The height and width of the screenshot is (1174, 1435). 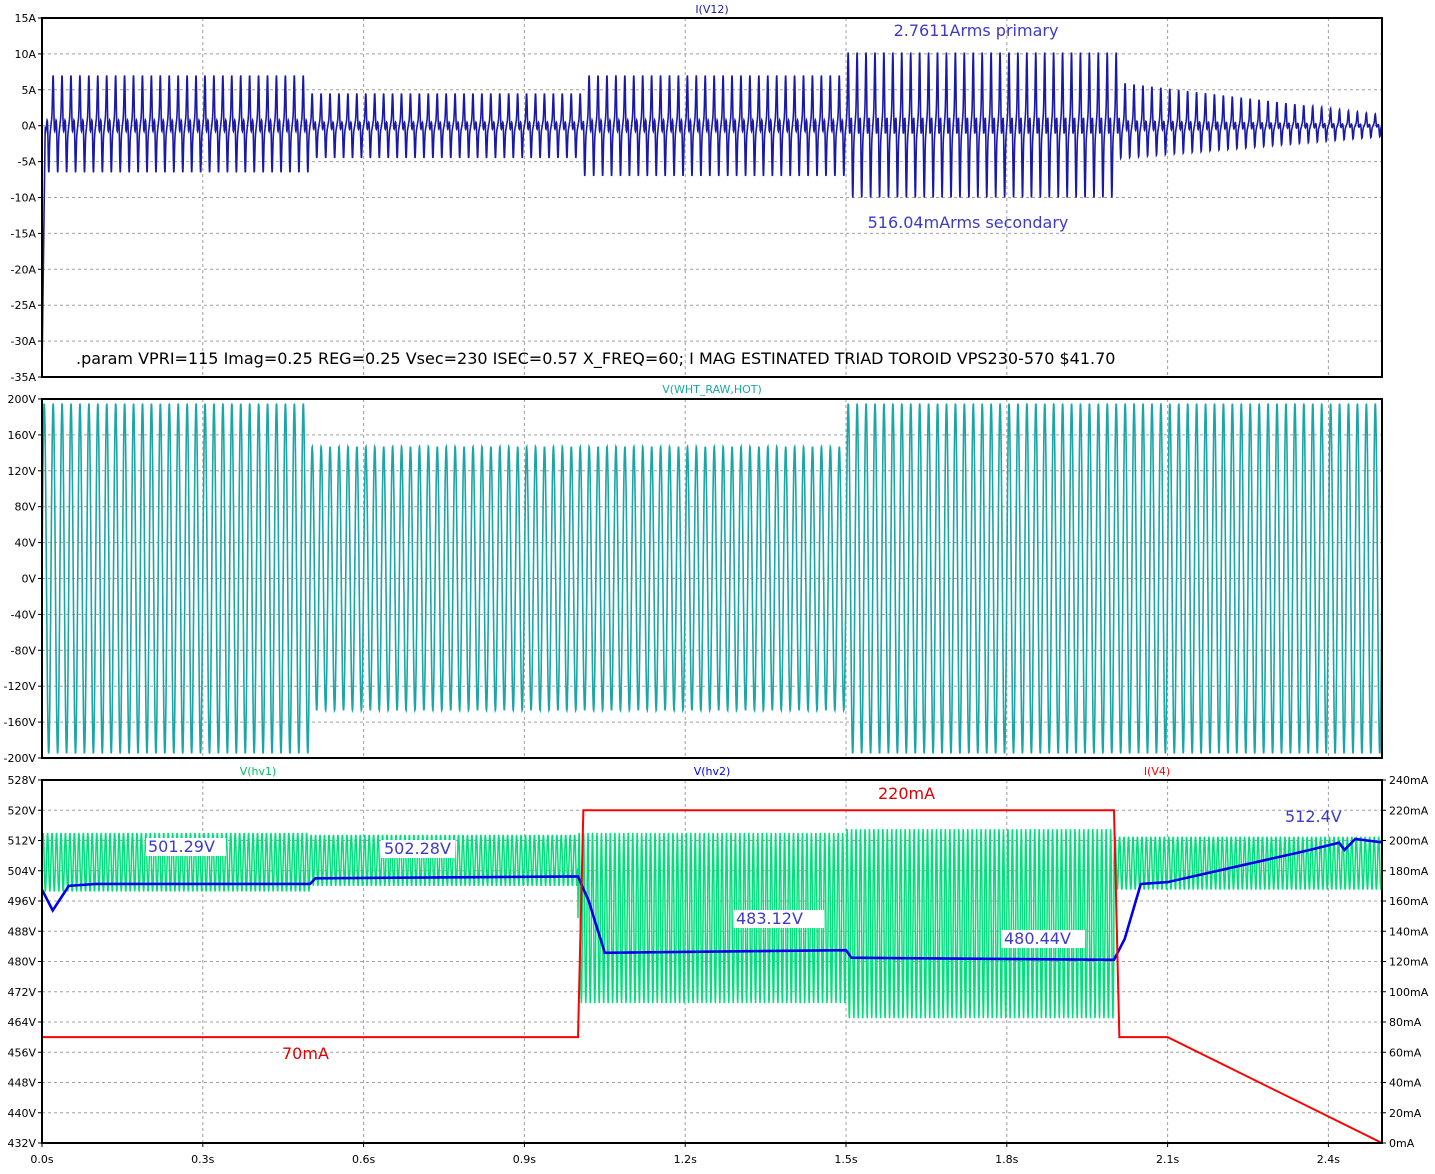 What do you see at coordinates (21, 1083) in the screenshot?
I see `y-tick-label: 448V` at bounding box center [21, 1083].